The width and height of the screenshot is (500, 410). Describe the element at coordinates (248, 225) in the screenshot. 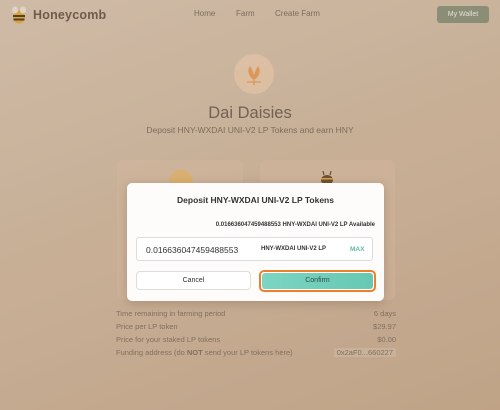

I see `available-amount: 0.016636047459488553` at that location.